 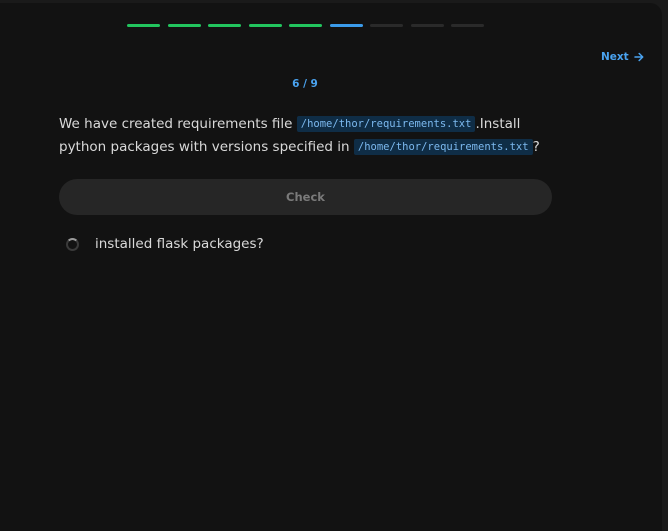 What do you see at coordinates (386, 124) in the screenshot?
I see `code-path-1: /home/thor/requirements.txt` at bounding box center [386, 124].